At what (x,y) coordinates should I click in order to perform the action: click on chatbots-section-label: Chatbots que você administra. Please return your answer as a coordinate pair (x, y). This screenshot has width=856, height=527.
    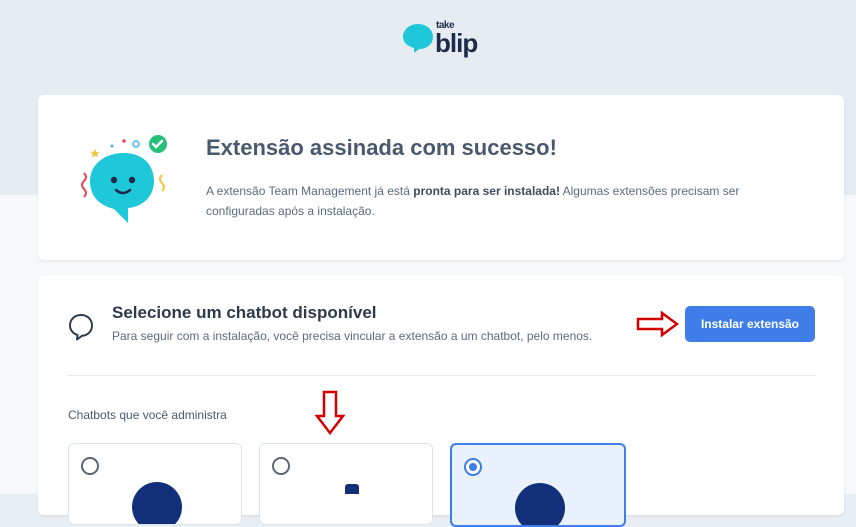
    Looking at the image, I should click on (147, 415).